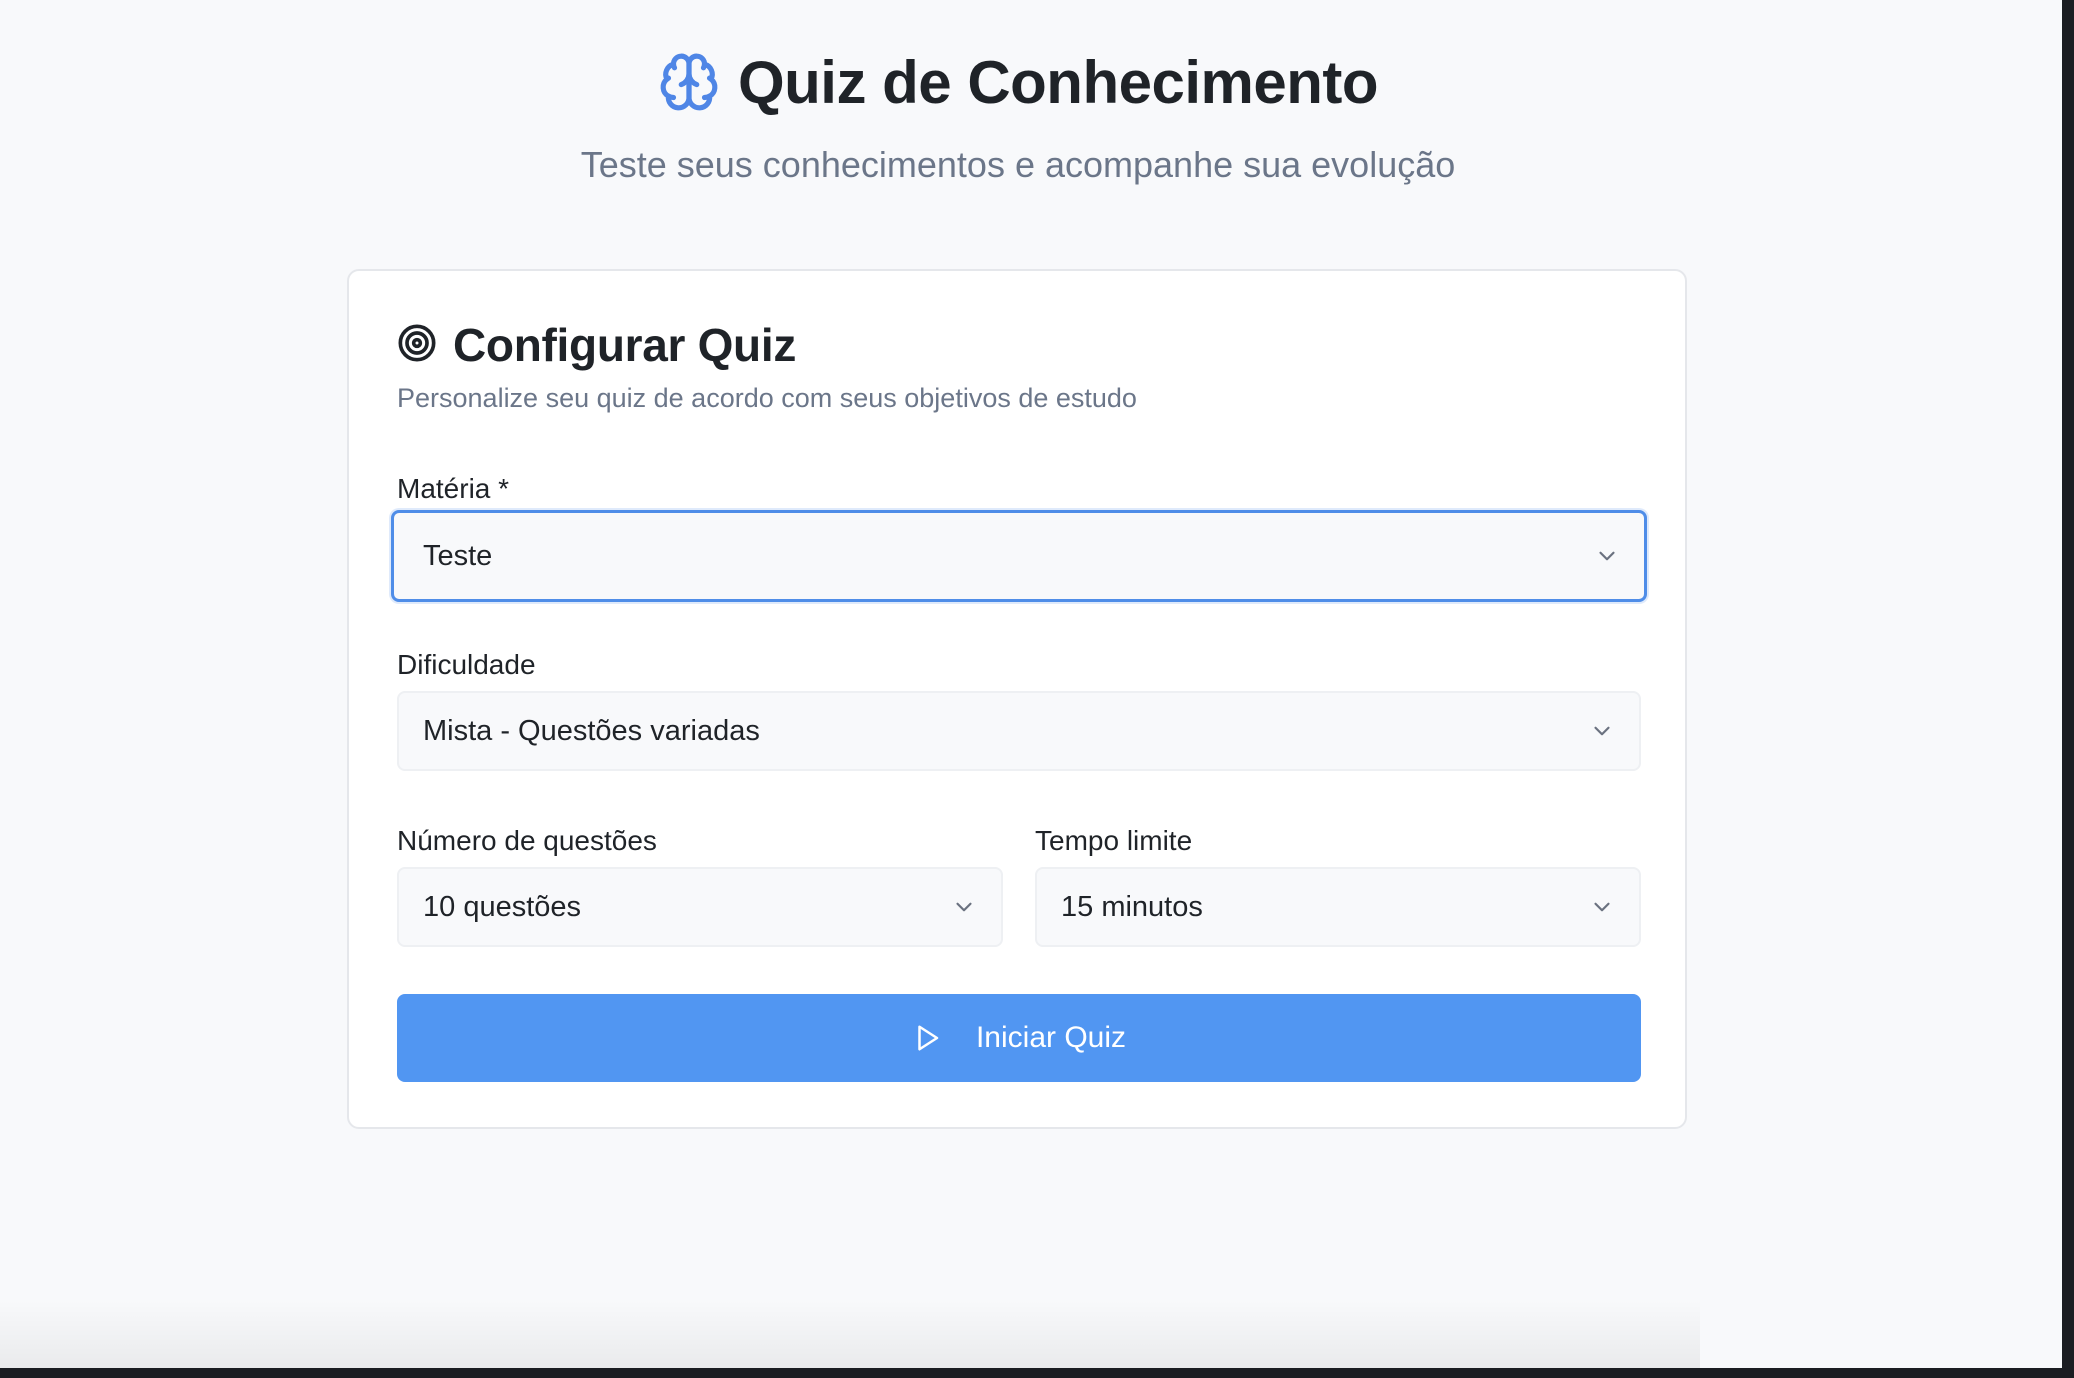  Describe the element at coordinates (1058, 82) in the screenshot. I see `page-title: Quiz de Conhecimento` at that location.